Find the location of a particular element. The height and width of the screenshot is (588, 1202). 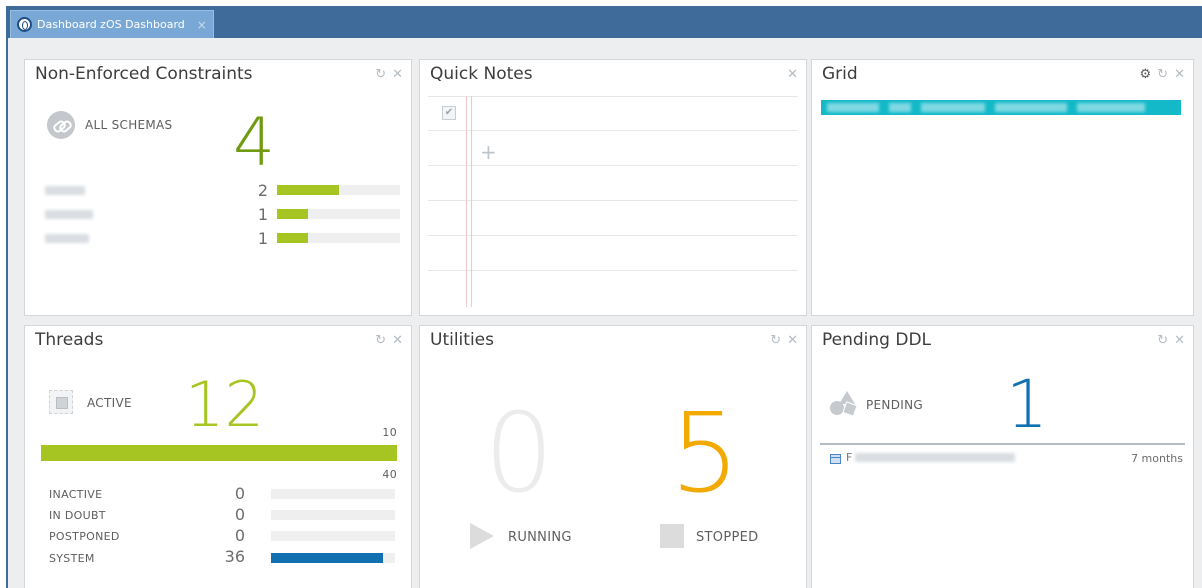

chip-icon is located at coordinates (61, 402).